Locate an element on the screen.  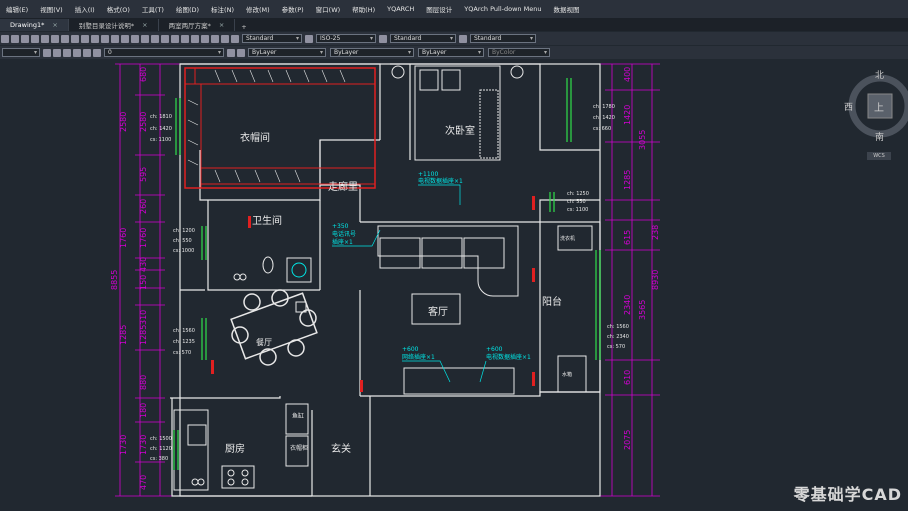
room-label-balcony: 阳台 is located at coordinates (552, 301).